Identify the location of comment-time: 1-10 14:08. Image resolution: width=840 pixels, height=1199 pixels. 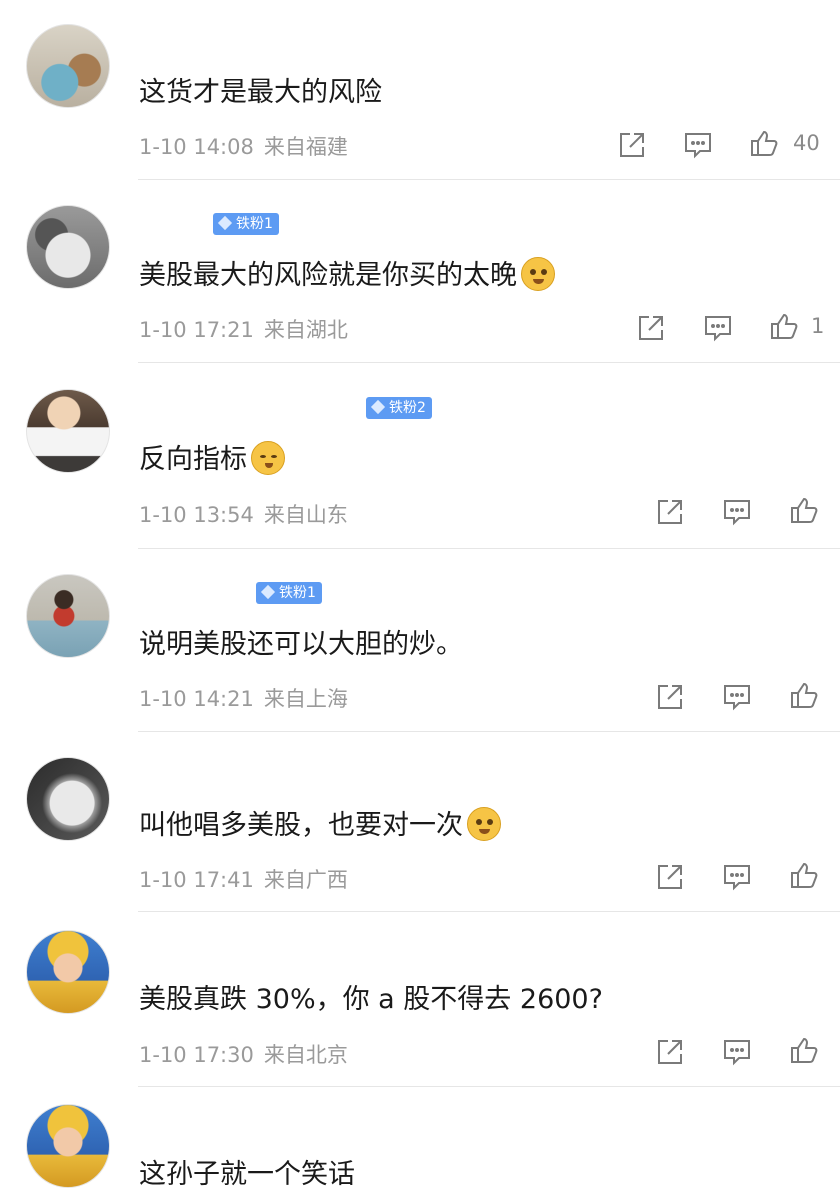
(196, 147).